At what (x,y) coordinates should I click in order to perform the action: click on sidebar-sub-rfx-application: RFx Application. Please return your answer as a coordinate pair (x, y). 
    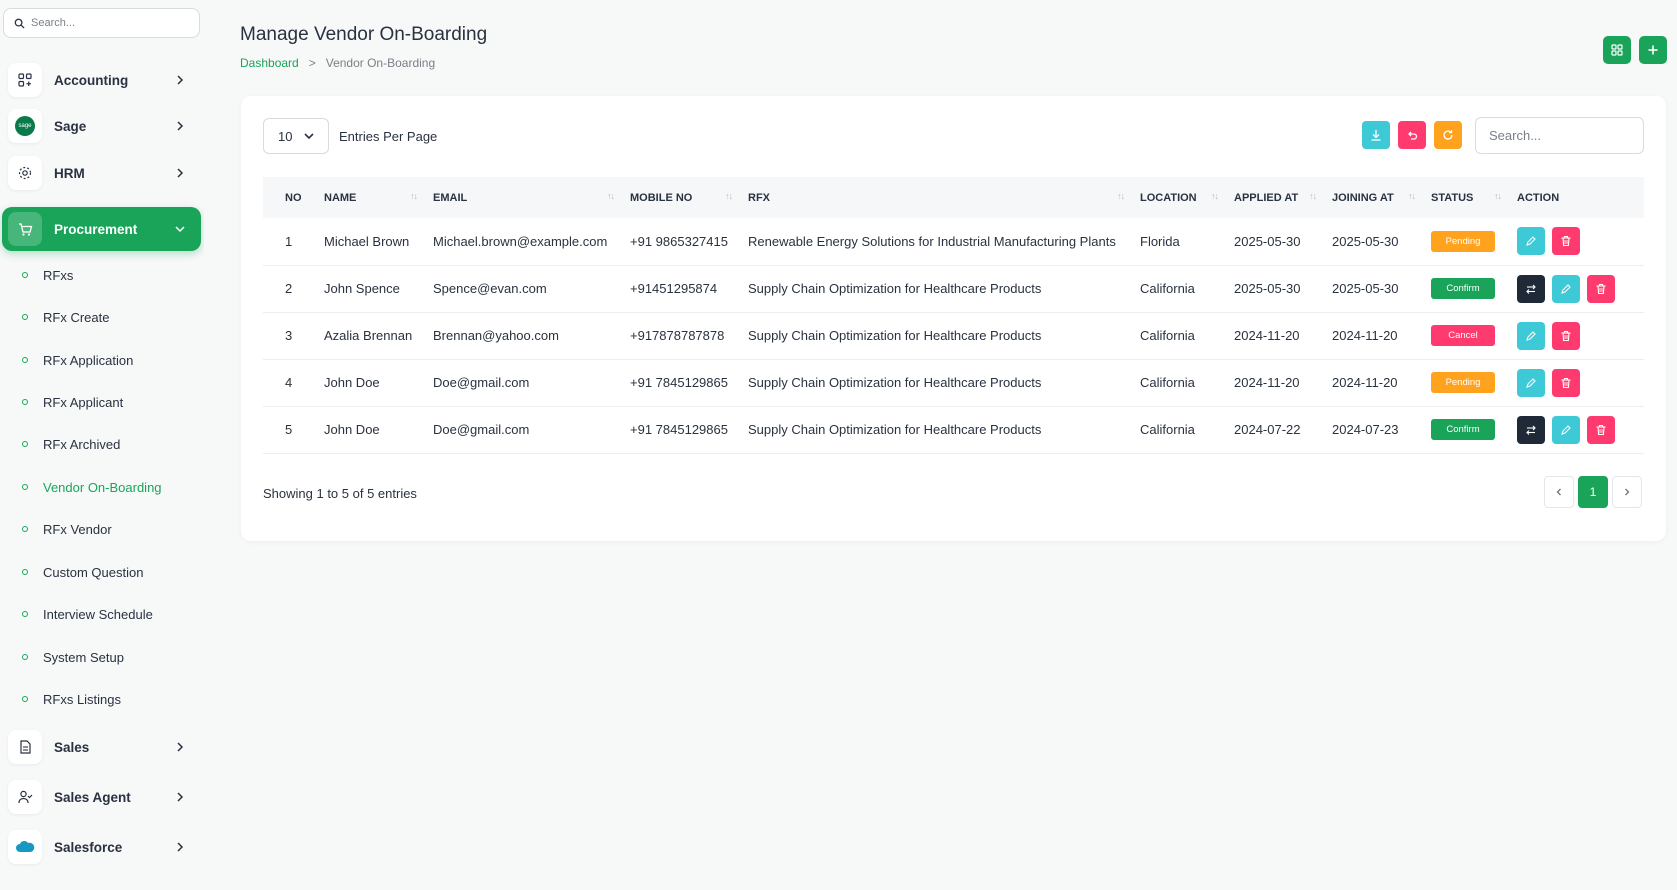
    Looking at the image, I should click on (77, 360).